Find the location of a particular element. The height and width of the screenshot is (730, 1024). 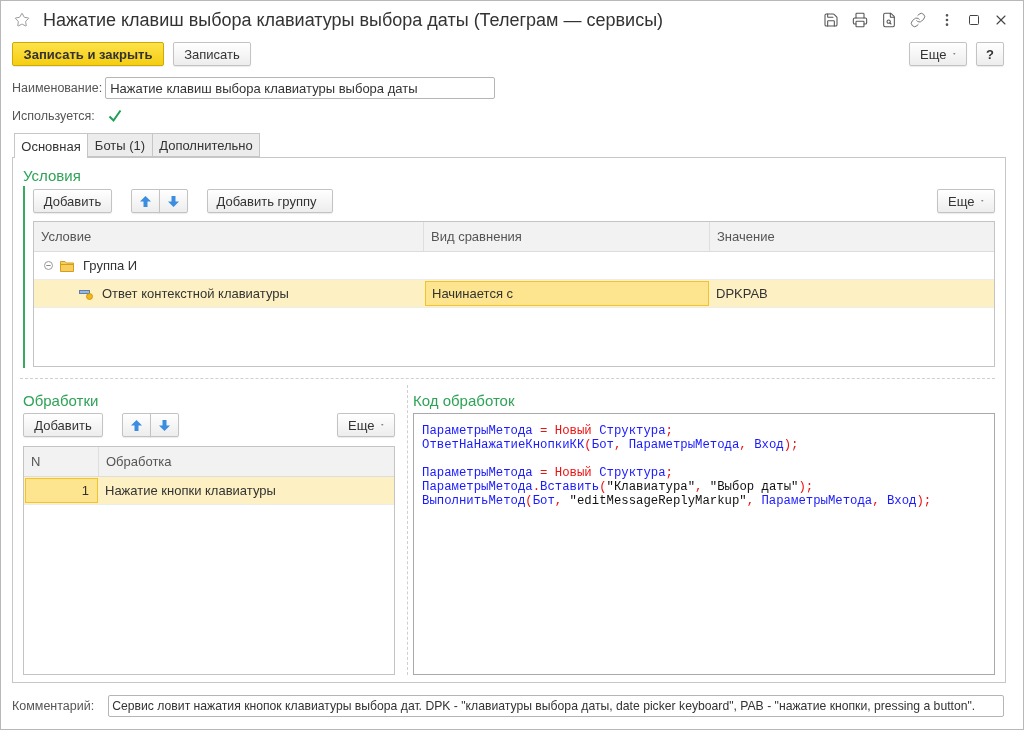

code-line: ПараметрыМетода.Вставить("Клавиатура", "Выбор даты"); is located at coordinates (618, 487).